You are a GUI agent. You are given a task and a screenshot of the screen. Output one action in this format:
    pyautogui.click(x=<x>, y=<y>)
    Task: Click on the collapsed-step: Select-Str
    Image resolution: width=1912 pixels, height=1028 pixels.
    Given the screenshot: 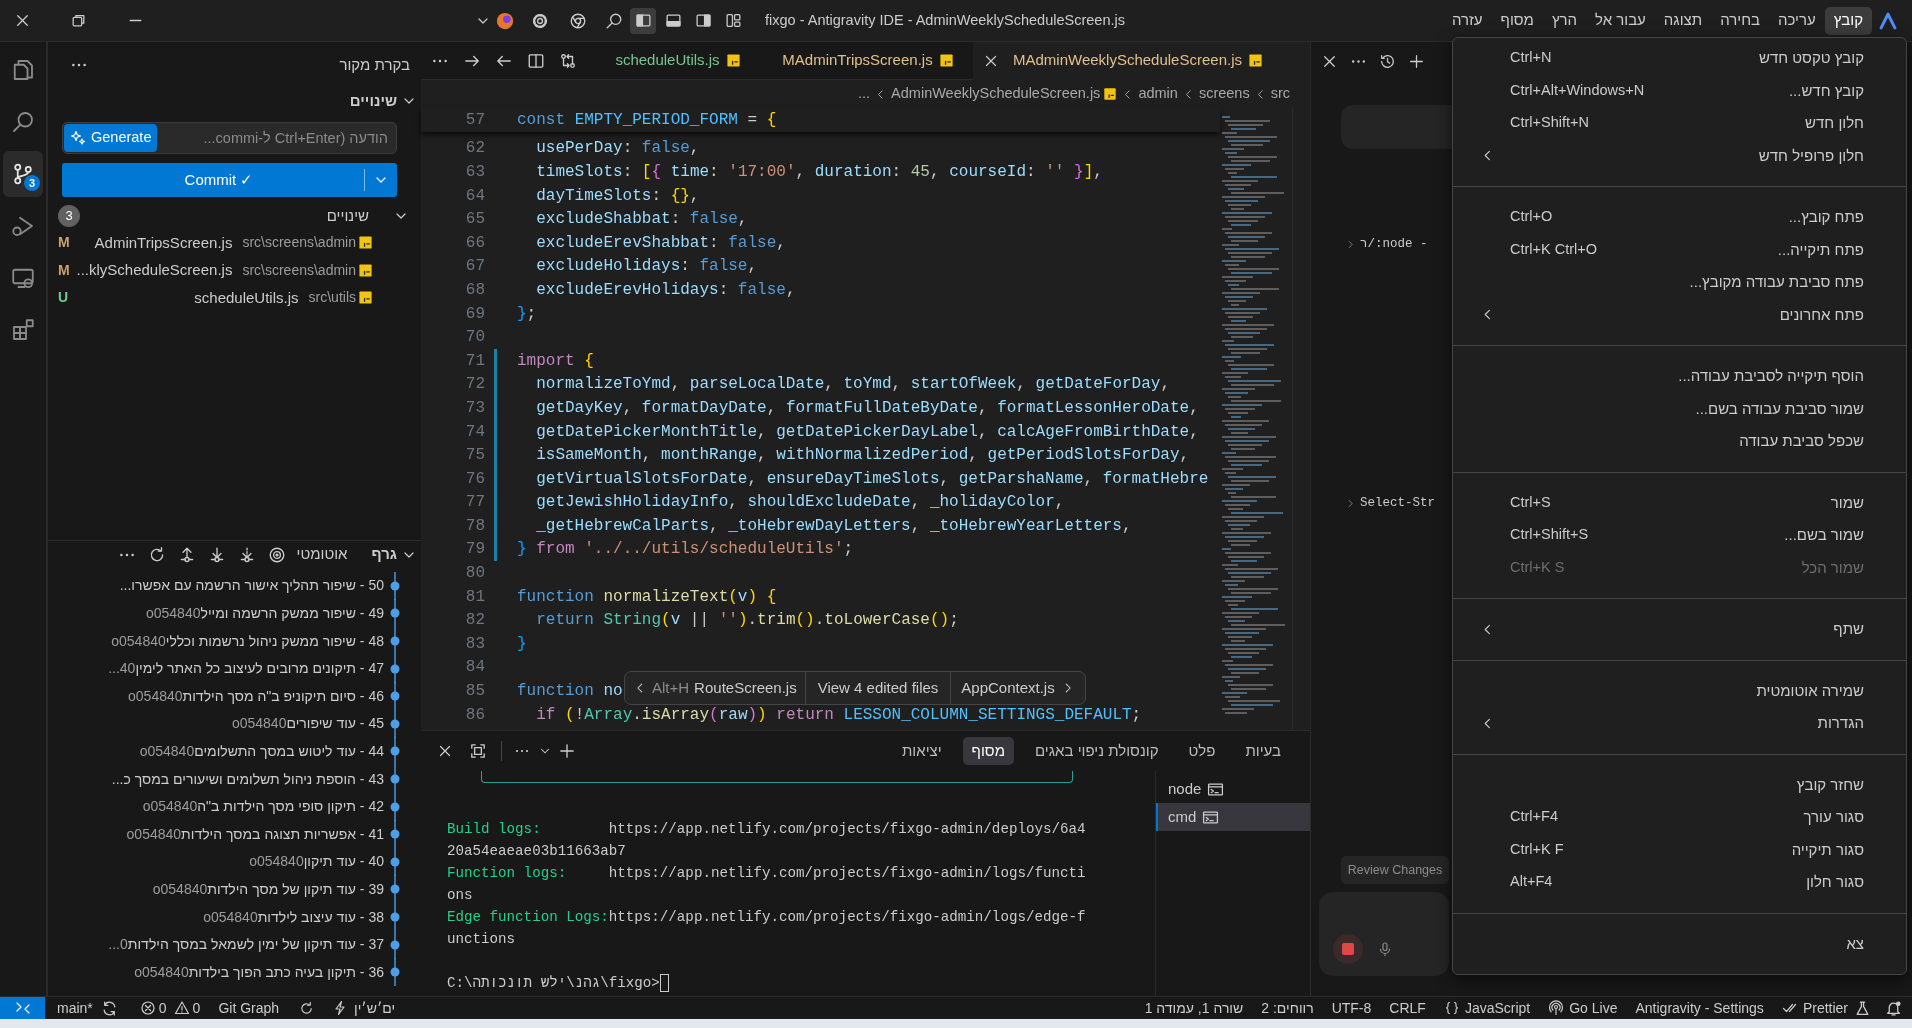 What is the action you would take?
    pyautogui.click(x=1390, y=503)
    